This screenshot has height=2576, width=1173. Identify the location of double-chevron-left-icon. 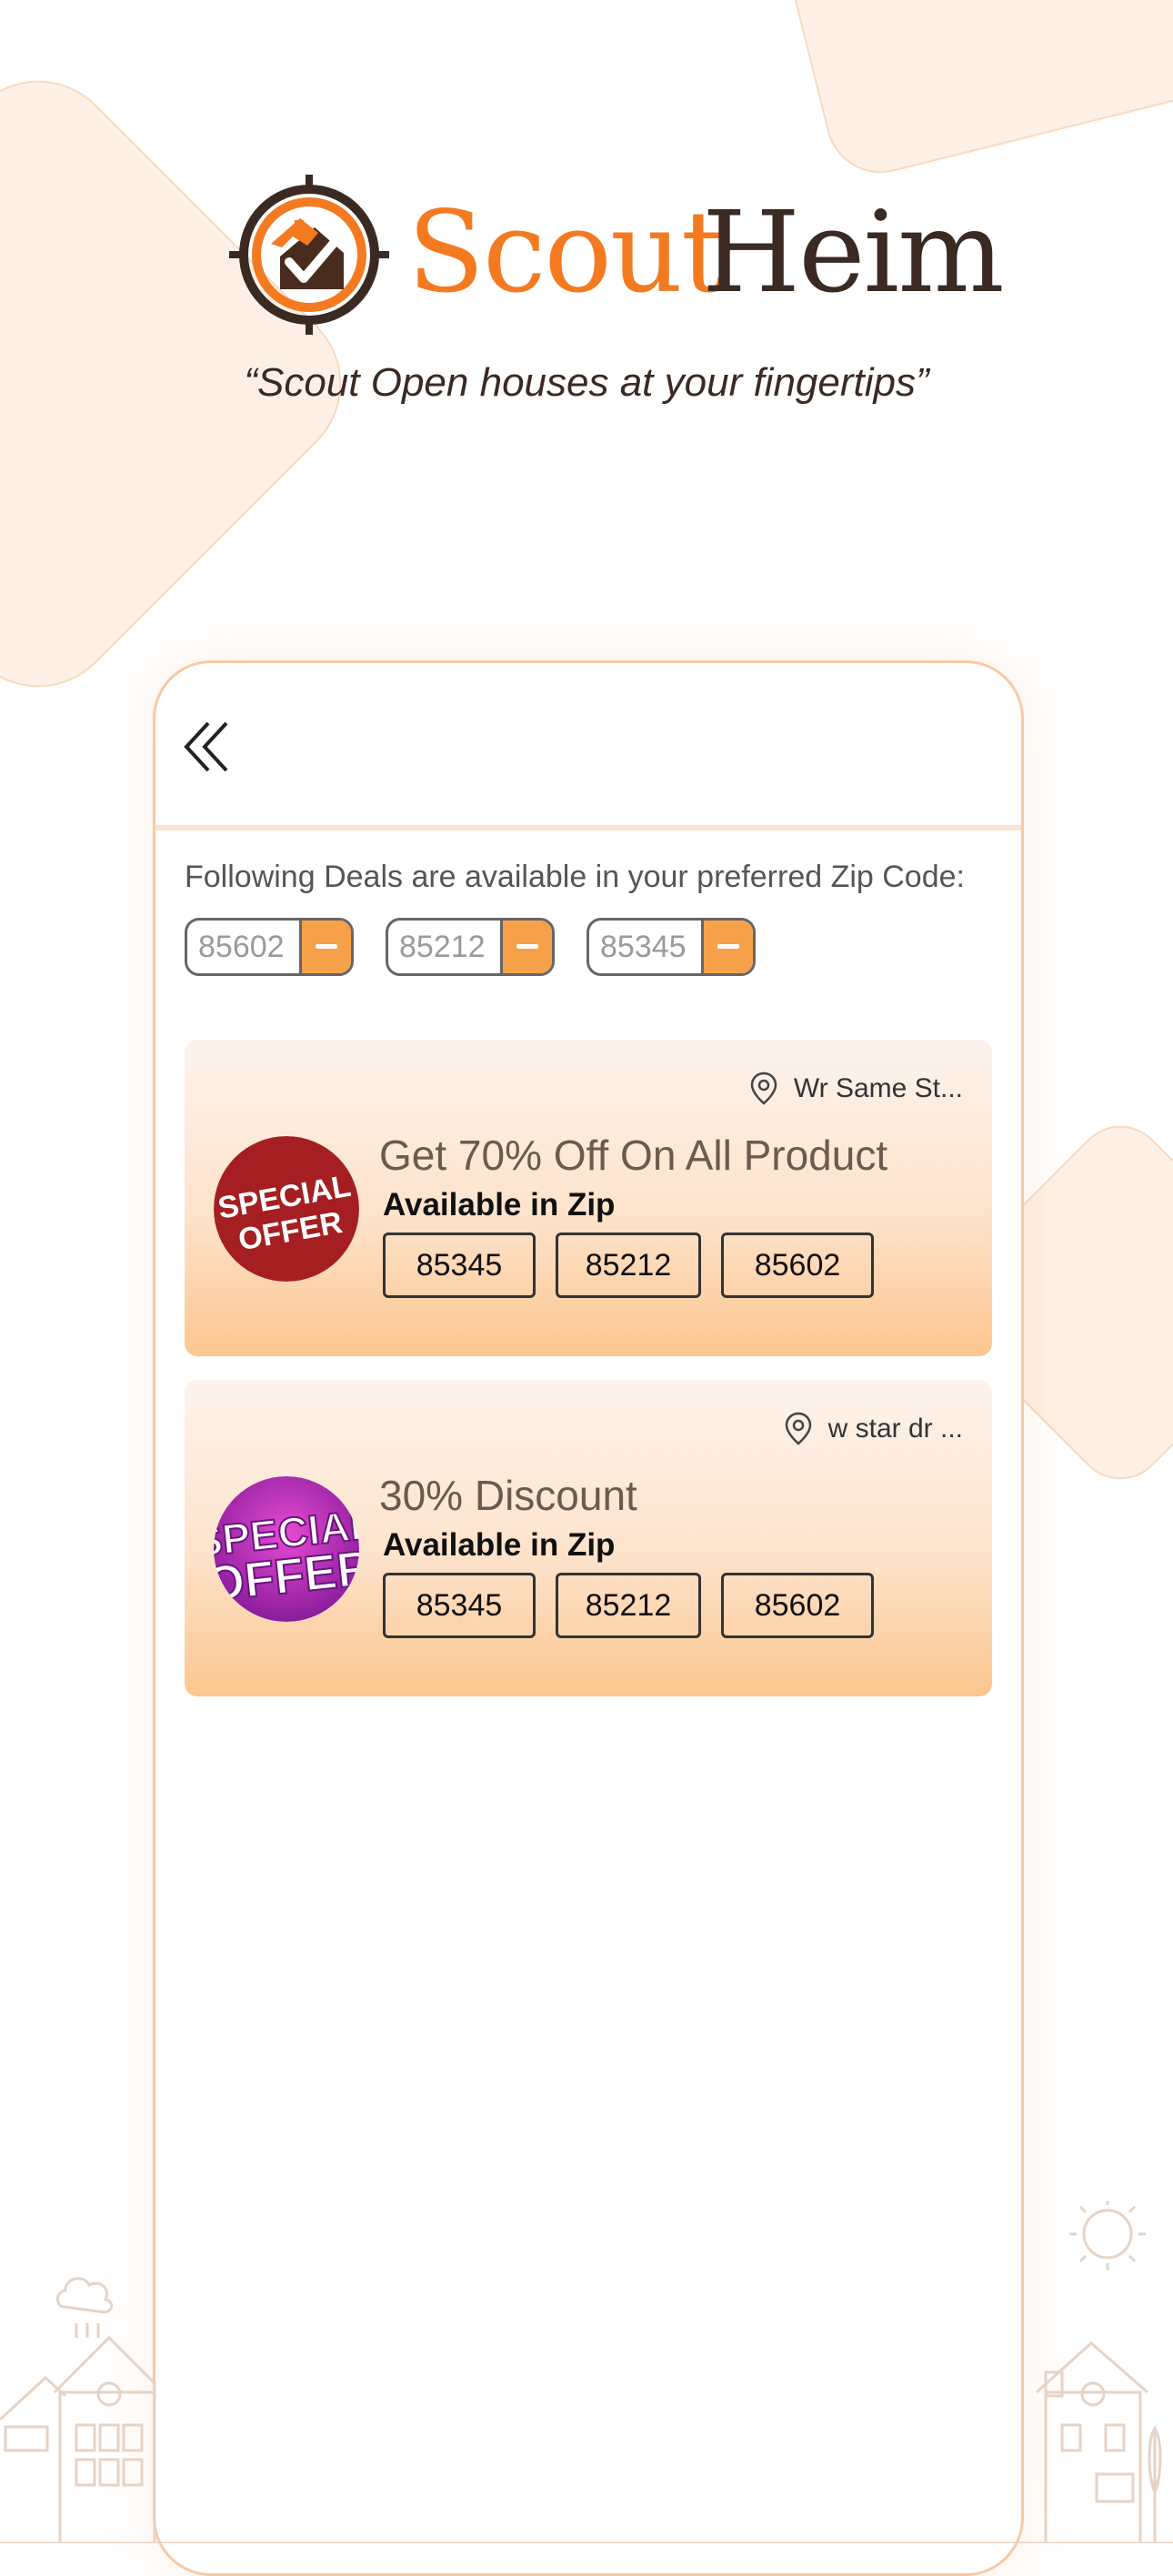
(210, 747).